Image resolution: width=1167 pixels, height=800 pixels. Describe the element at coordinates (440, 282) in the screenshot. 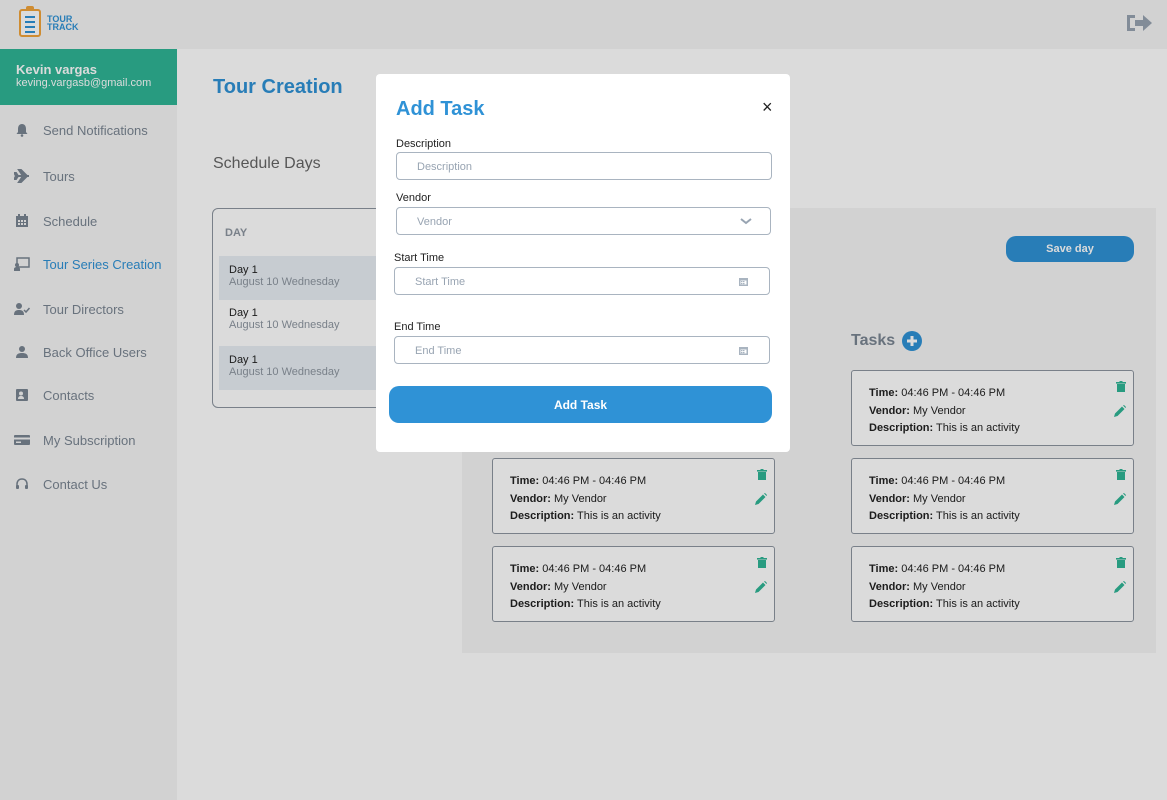

I see `start-time-placeholder: Start Time` at that location.